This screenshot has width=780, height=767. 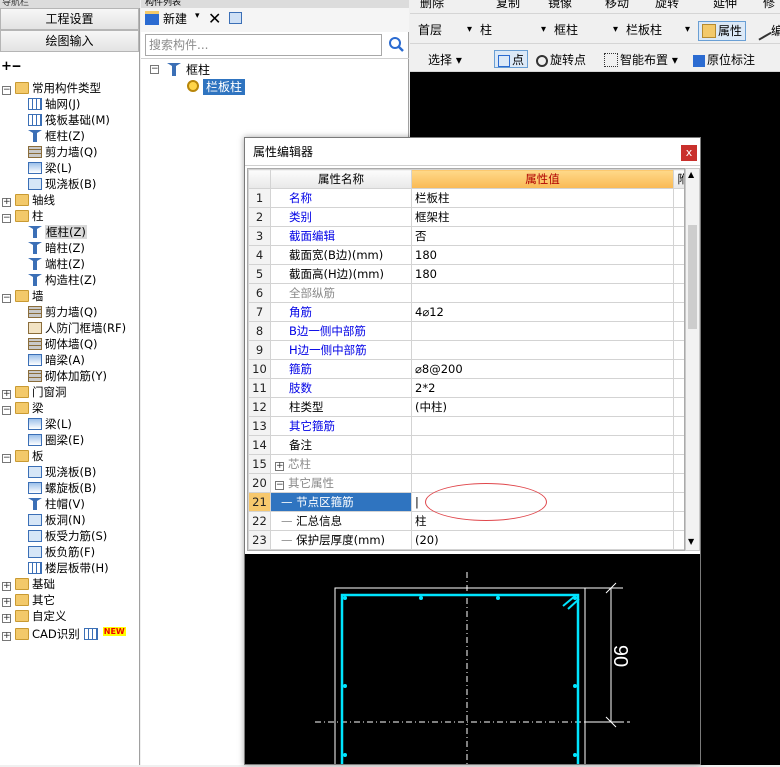 What do you see at coordinates (691, 541) in the screenshot?
I see `scroll-down-icon: ▼` at bounding box center [691, 541].